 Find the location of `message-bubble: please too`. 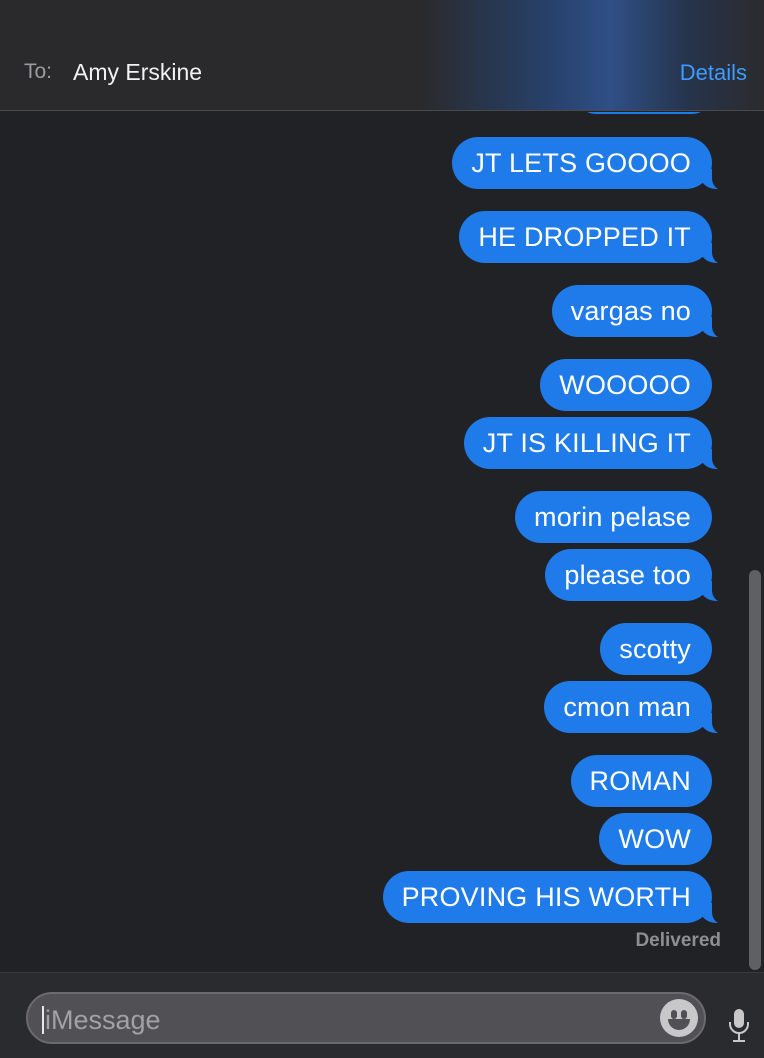

message-bubble: please too is located at coordinates (636, 575).